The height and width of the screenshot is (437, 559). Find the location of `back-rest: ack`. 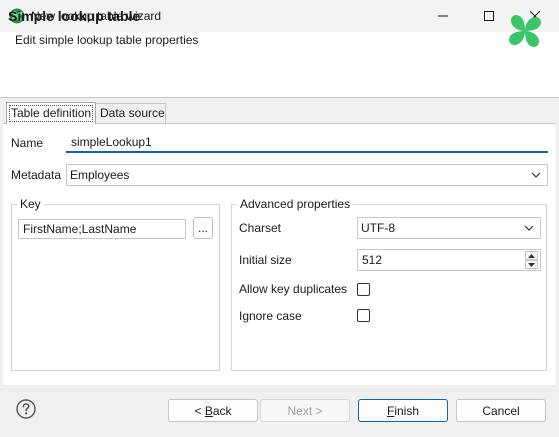

back-rest: ack is located at coordinates (222, 410).